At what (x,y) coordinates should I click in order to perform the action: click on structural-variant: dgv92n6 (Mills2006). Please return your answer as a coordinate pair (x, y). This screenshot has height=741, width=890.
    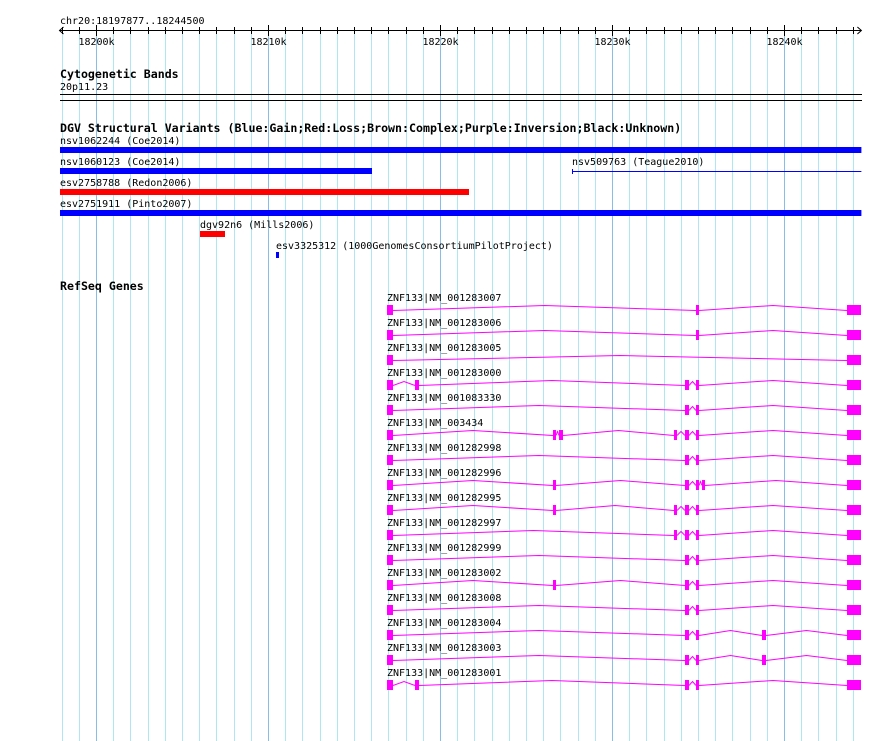
    Looking at the image, I should click on (257, 228).